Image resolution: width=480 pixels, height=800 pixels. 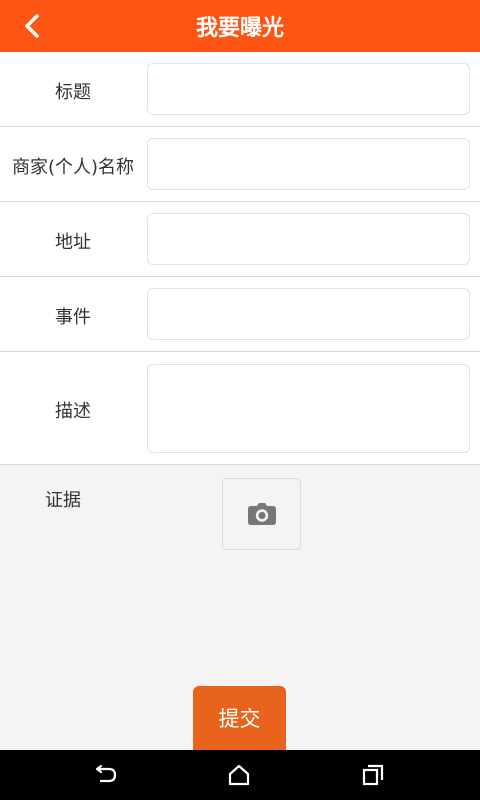 I want to click on back-button, so click(x=32, y=26).